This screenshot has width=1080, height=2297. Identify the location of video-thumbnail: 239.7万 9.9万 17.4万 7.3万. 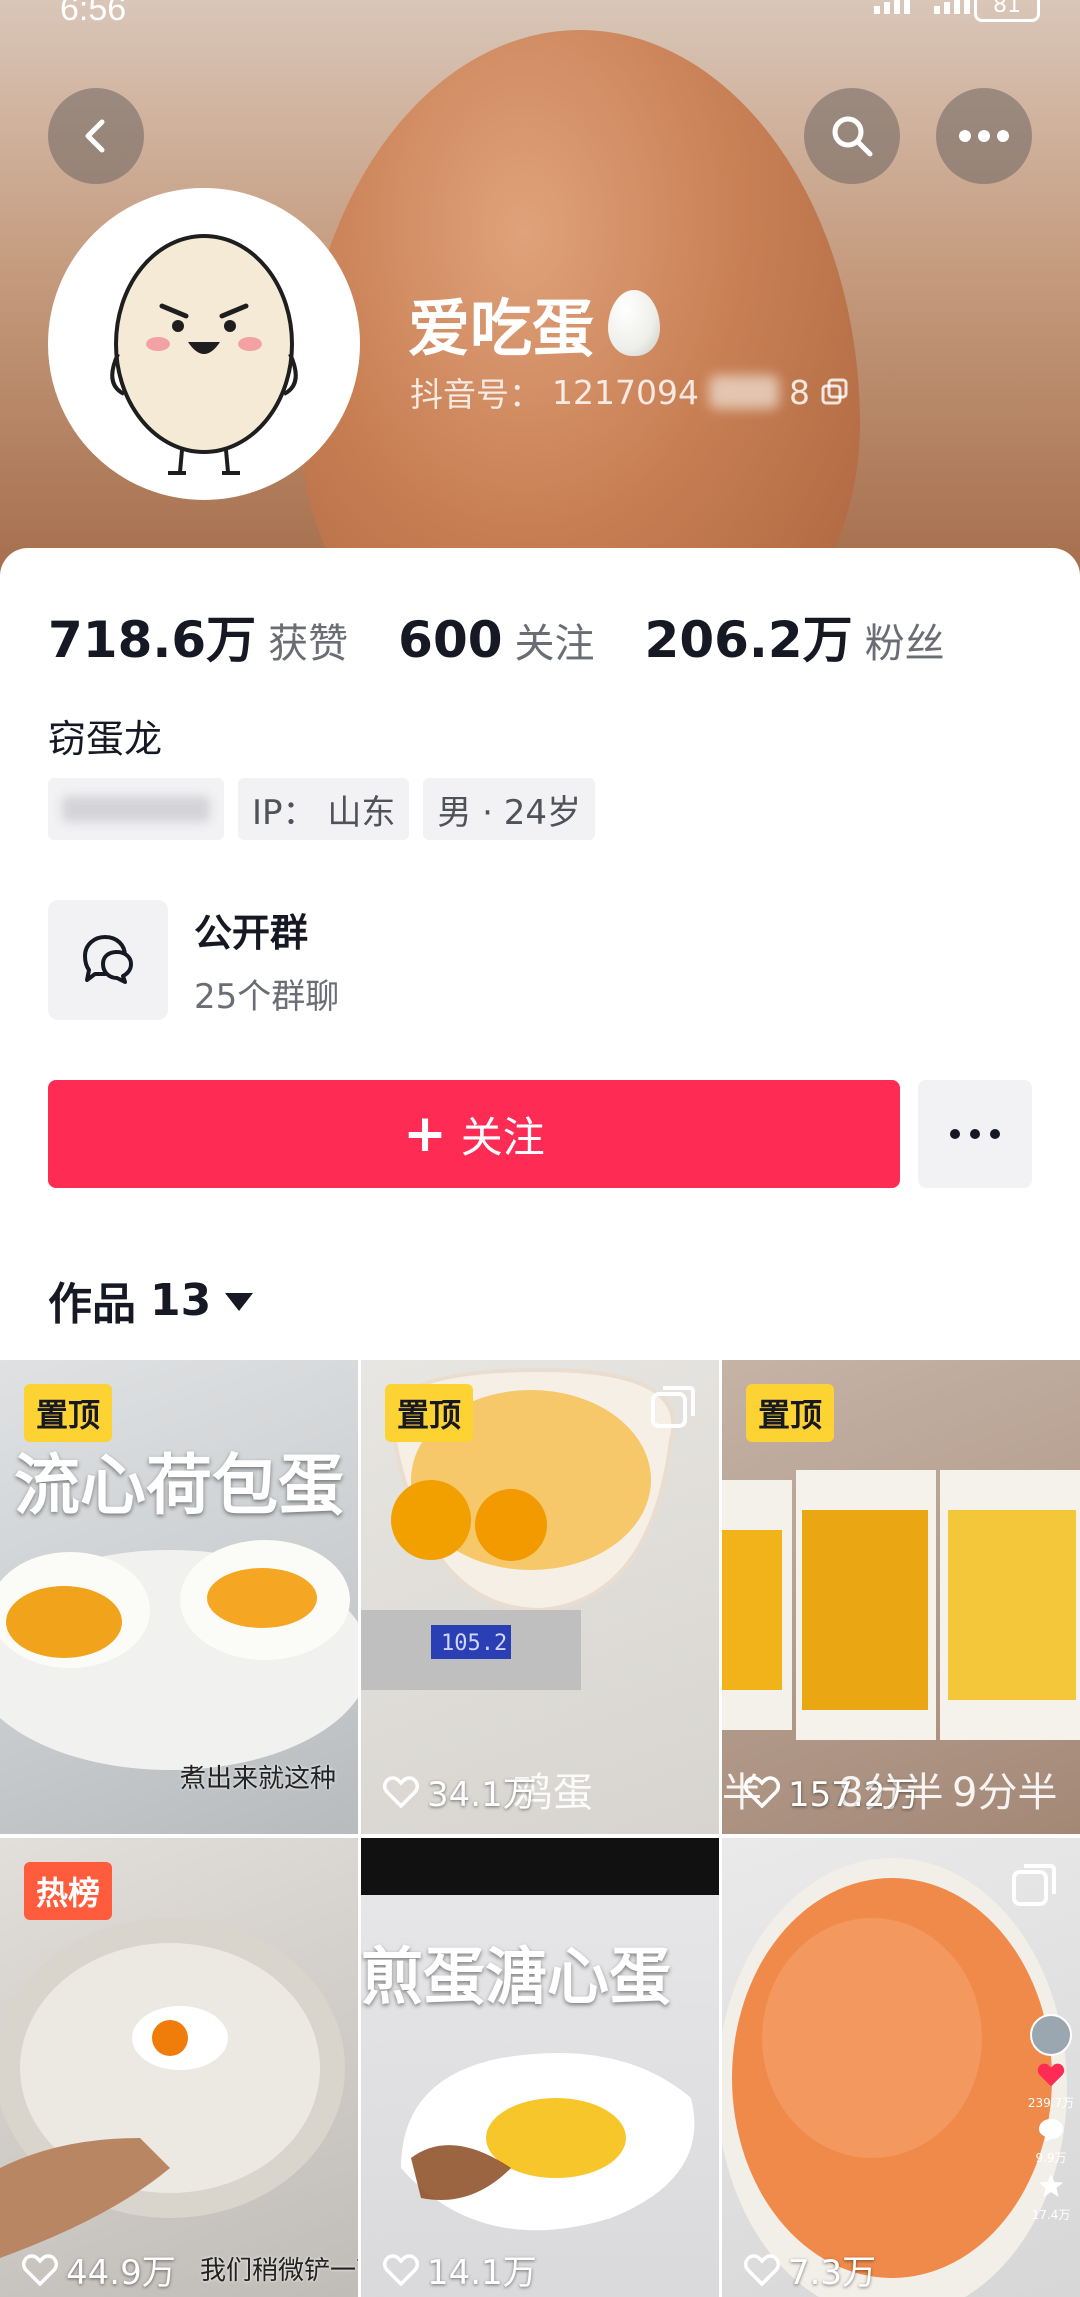
(901, 2067).